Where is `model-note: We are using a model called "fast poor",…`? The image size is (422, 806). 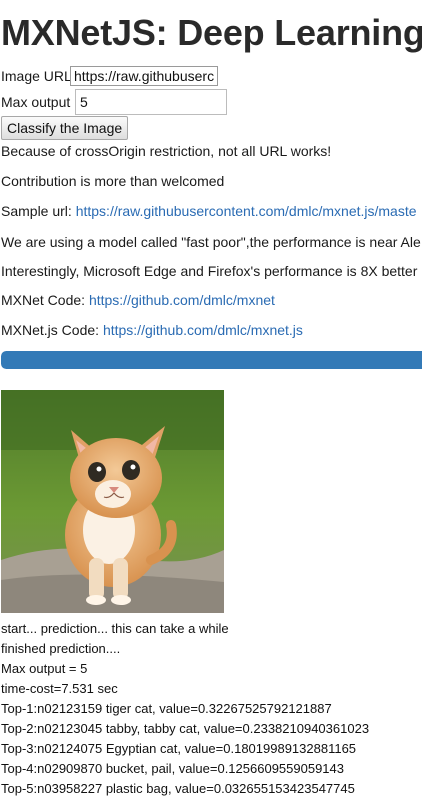 model-note: We are using a model called "fast poor",… is located at coordinates (211, 242).